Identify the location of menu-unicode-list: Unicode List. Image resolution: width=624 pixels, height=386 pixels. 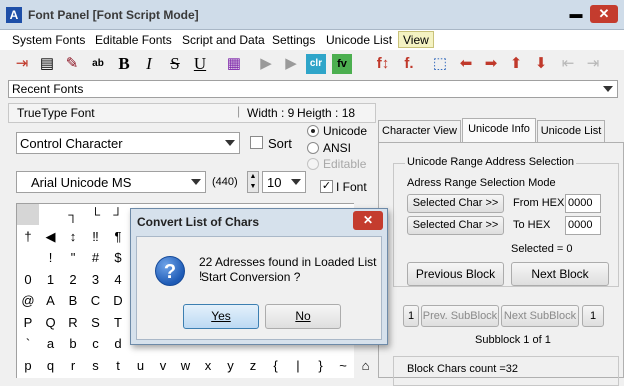
(359, 40).